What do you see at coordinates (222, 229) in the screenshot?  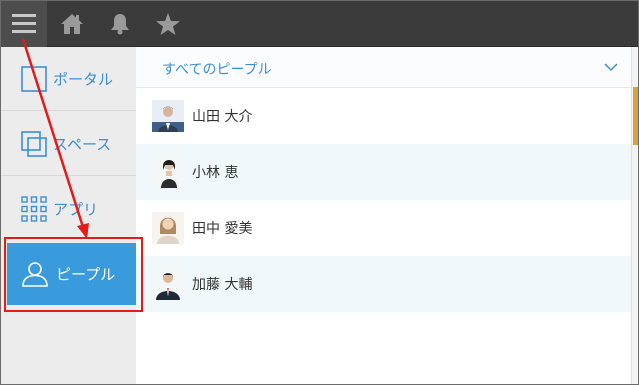 I see `person-name: 田中 愛美` at bounding box center [222, 229].